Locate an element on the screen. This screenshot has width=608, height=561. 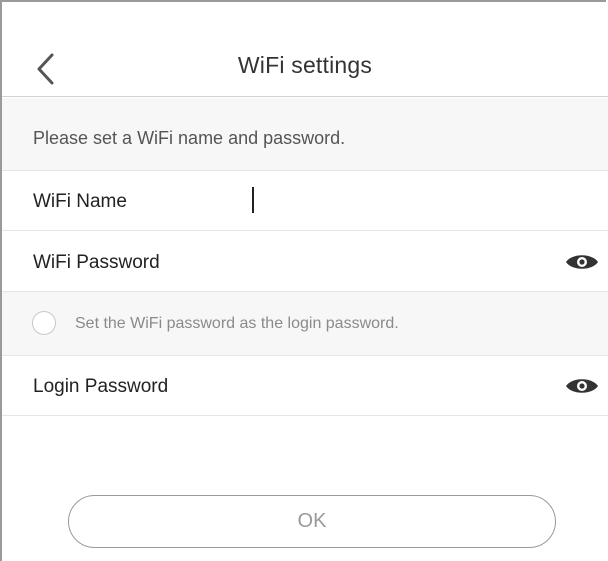
option-radio is located at coordinates (44, 323).